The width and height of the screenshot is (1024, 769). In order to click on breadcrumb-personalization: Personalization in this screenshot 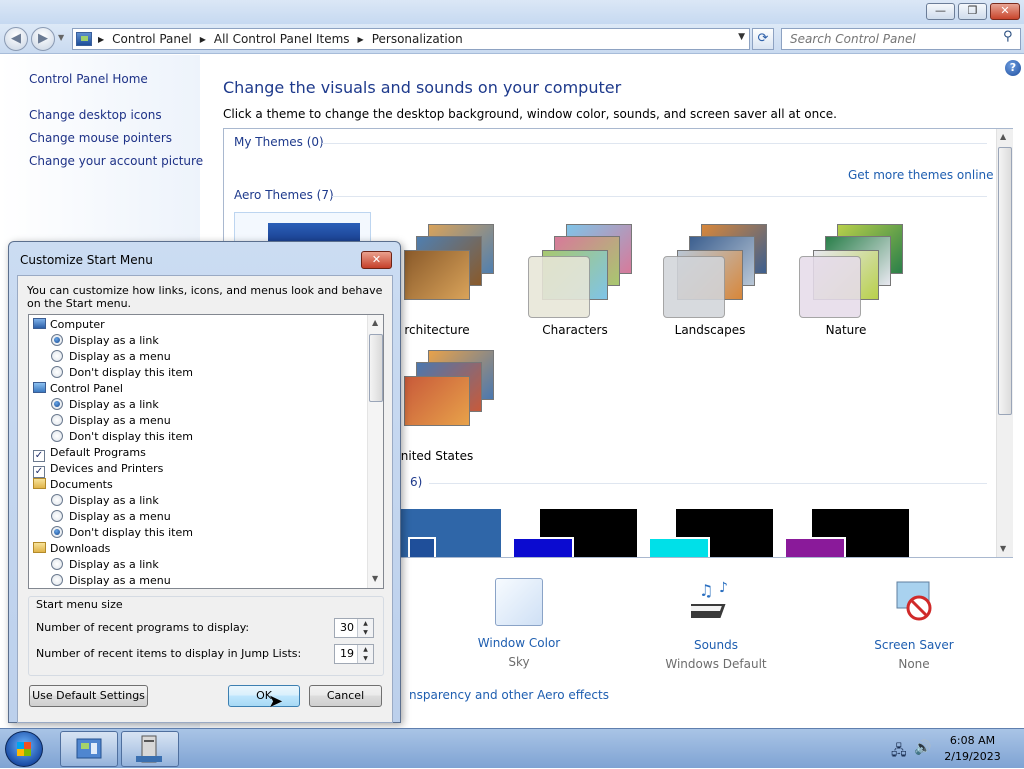, I will do `click(417, 39)`.